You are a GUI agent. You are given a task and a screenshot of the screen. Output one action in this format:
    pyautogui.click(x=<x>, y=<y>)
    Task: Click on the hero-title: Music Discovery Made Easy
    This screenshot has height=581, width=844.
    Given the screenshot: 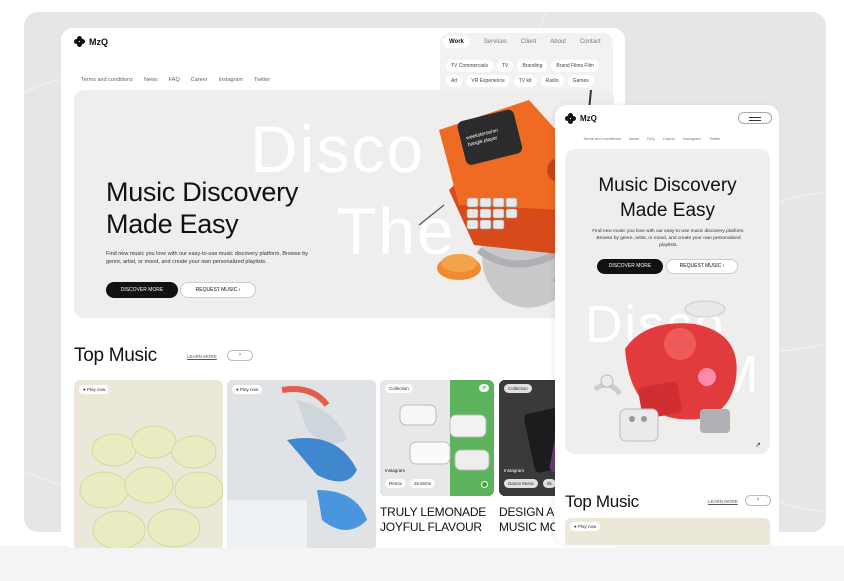 What is the action you would take?
    pyautogui.click(x=202, y=208)
    